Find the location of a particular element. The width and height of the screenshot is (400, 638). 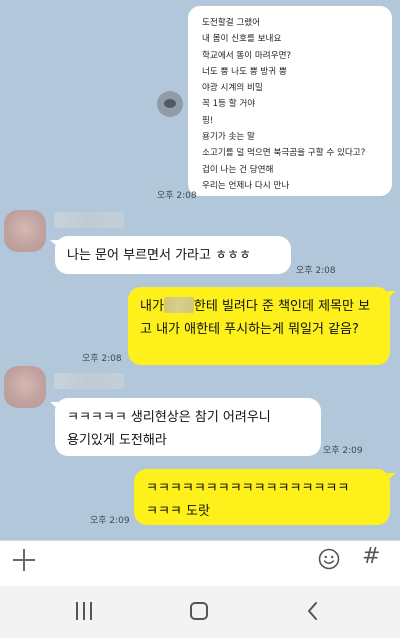

list-line: 꼭 1등 할 거야 is located at coordinates (229, 104).